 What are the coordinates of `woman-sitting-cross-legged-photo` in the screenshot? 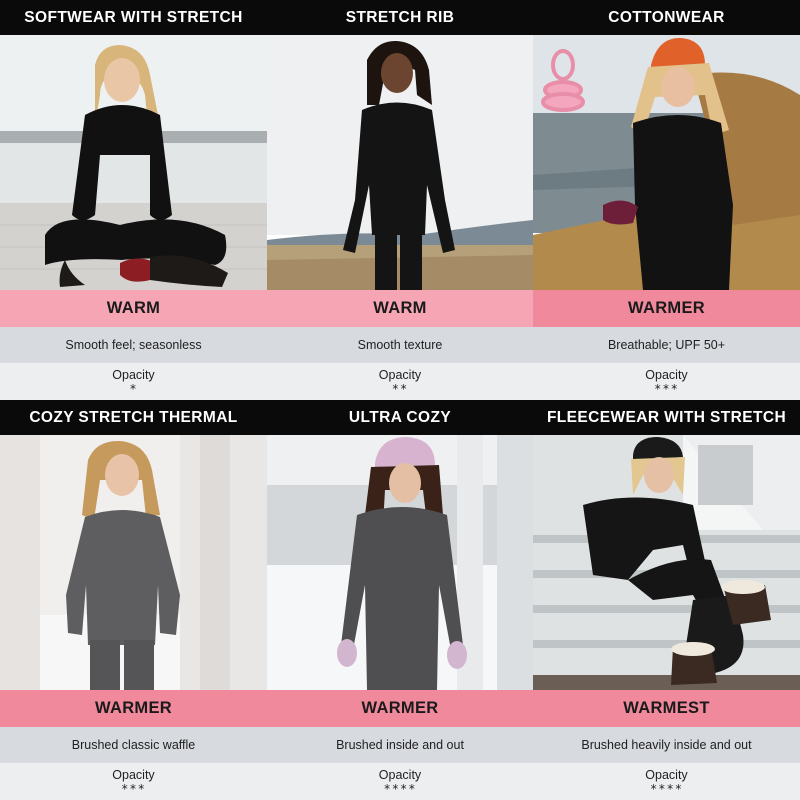 It's located at (133, 162).